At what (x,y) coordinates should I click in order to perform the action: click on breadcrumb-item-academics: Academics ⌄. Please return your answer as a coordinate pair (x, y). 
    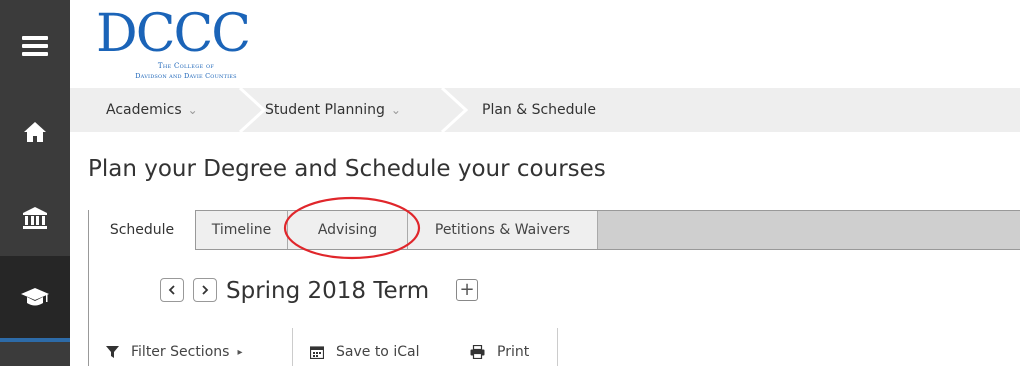
    Looking at the image, I should click on (152, 110).